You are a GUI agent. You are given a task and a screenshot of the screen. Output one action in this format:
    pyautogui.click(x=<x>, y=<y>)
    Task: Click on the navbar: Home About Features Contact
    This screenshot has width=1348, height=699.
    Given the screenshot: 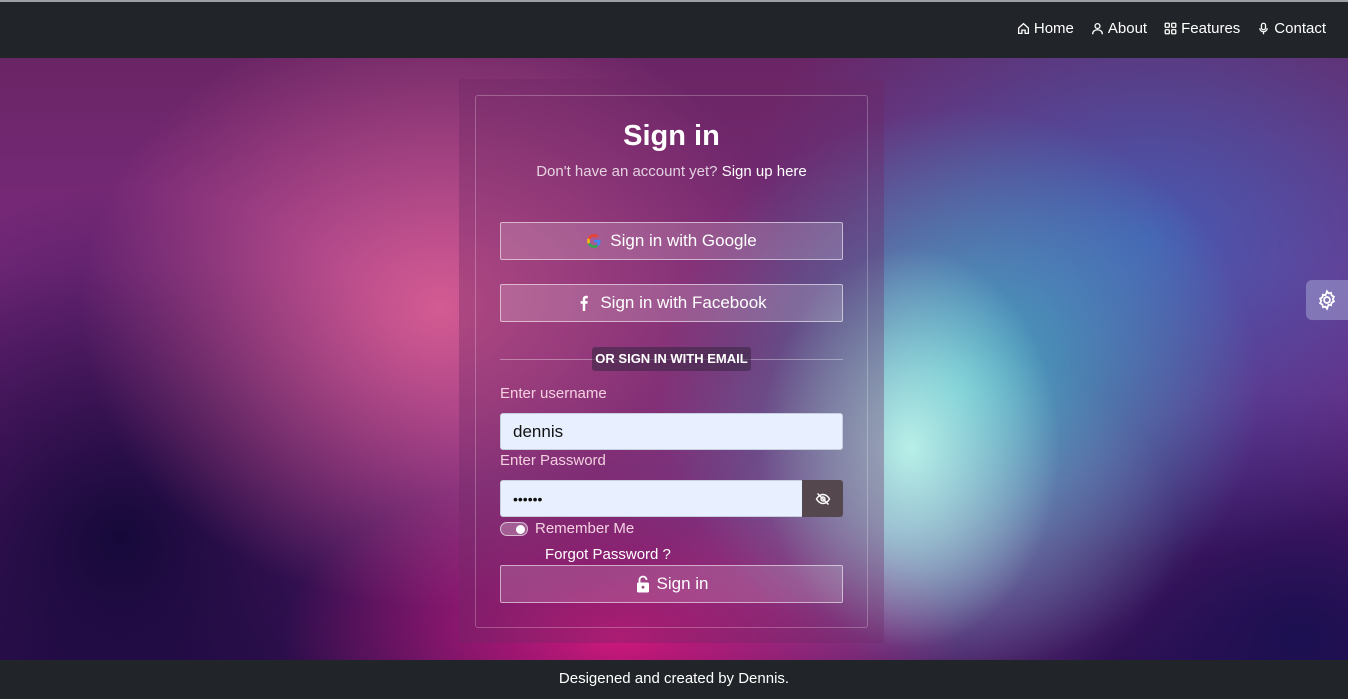 What is the action you would take?
    pyautogui.click(x=674, y=30)
    